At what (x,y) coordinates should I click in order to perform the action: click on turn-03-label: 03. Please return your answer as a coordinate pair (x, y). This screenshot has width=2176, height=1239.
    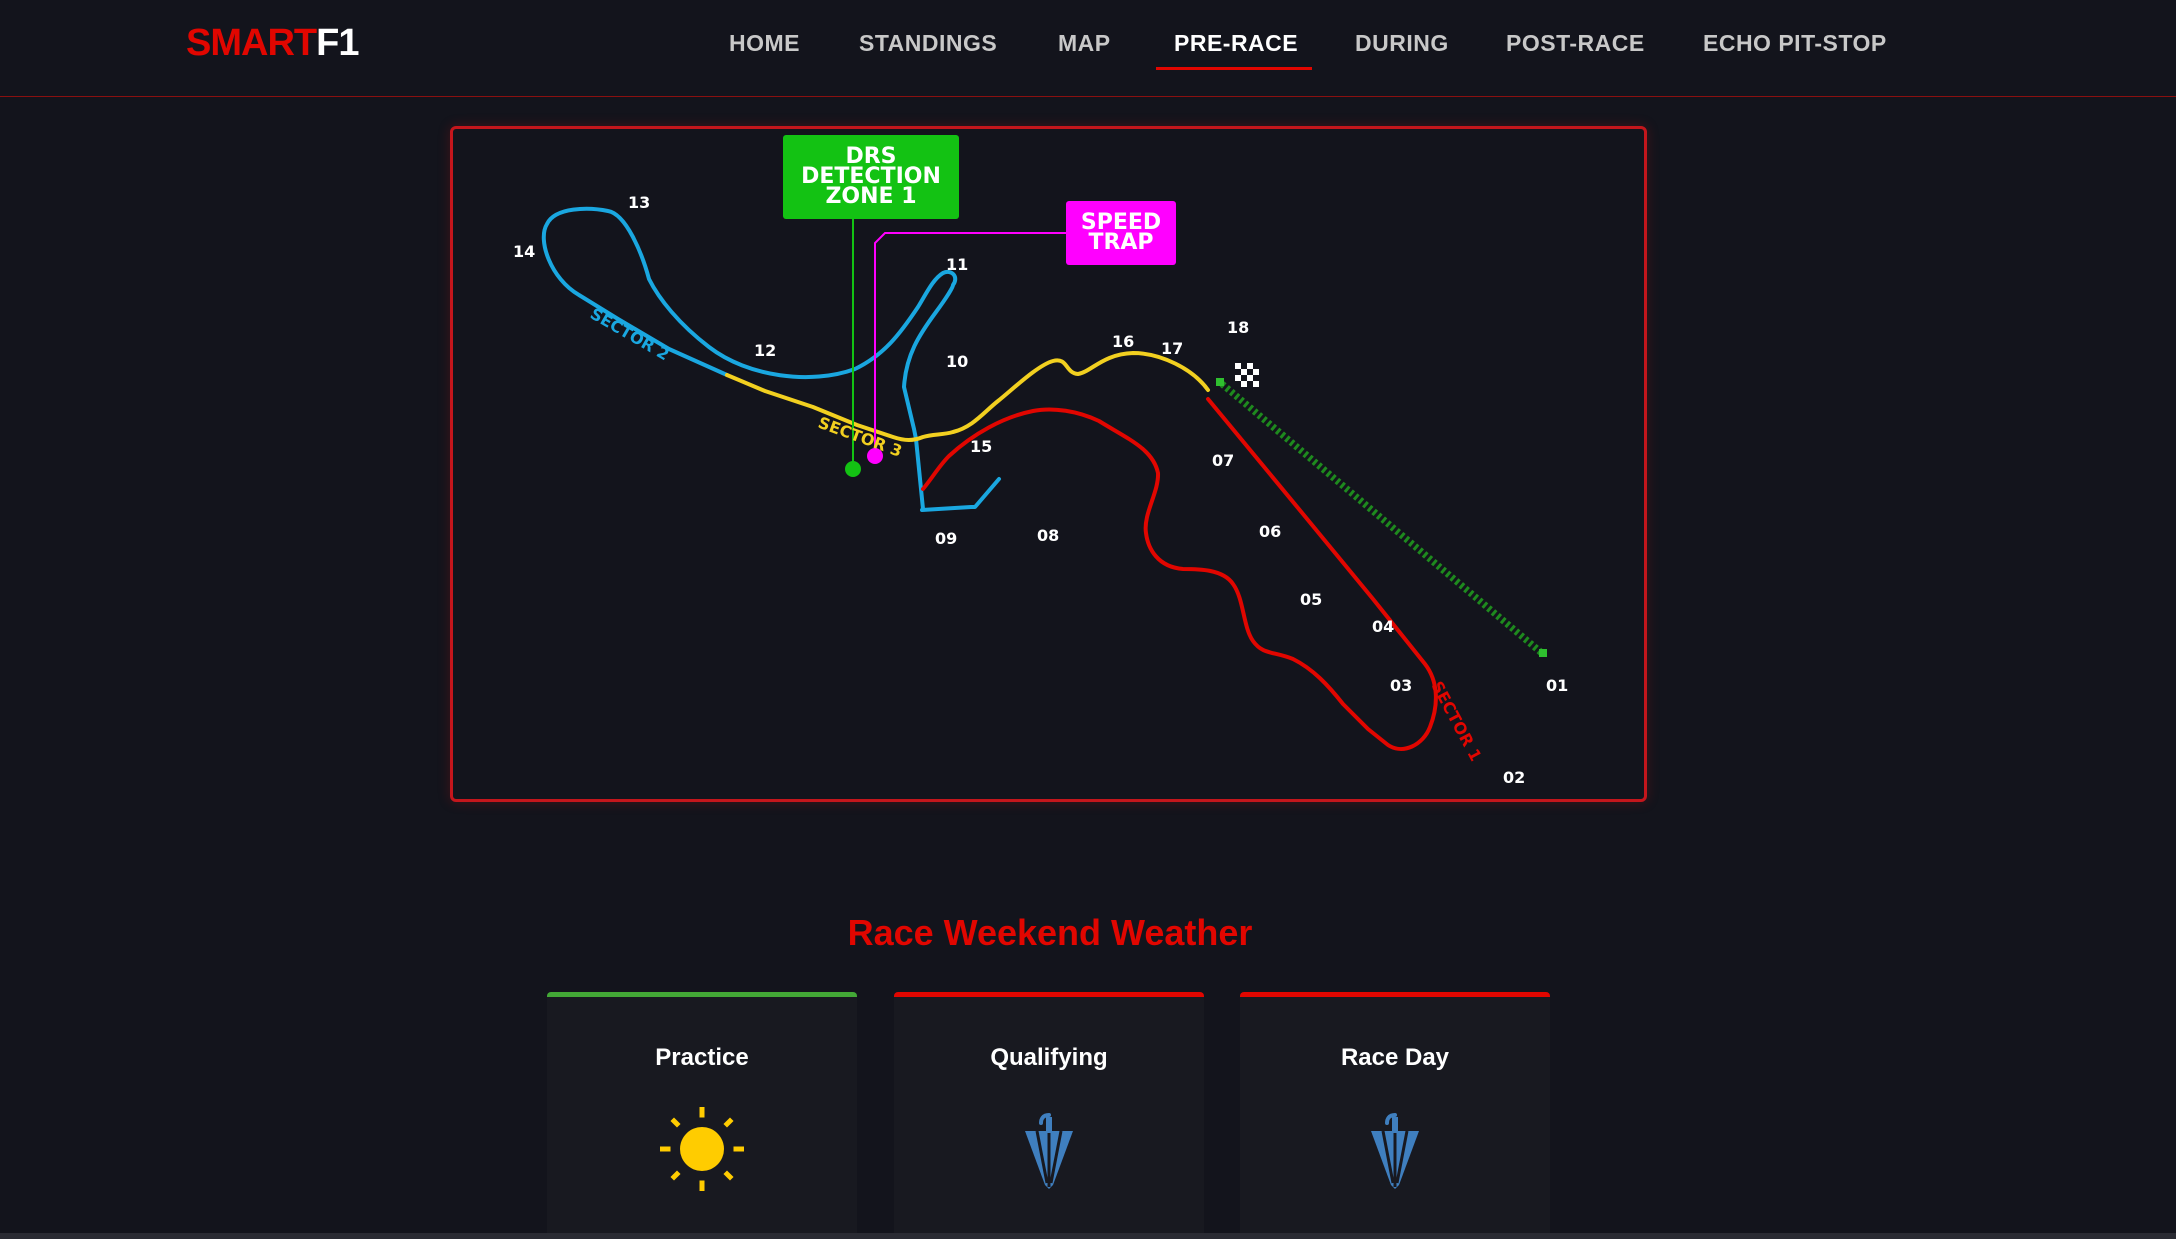
    Looking at the image, I should click on (1401, 685).